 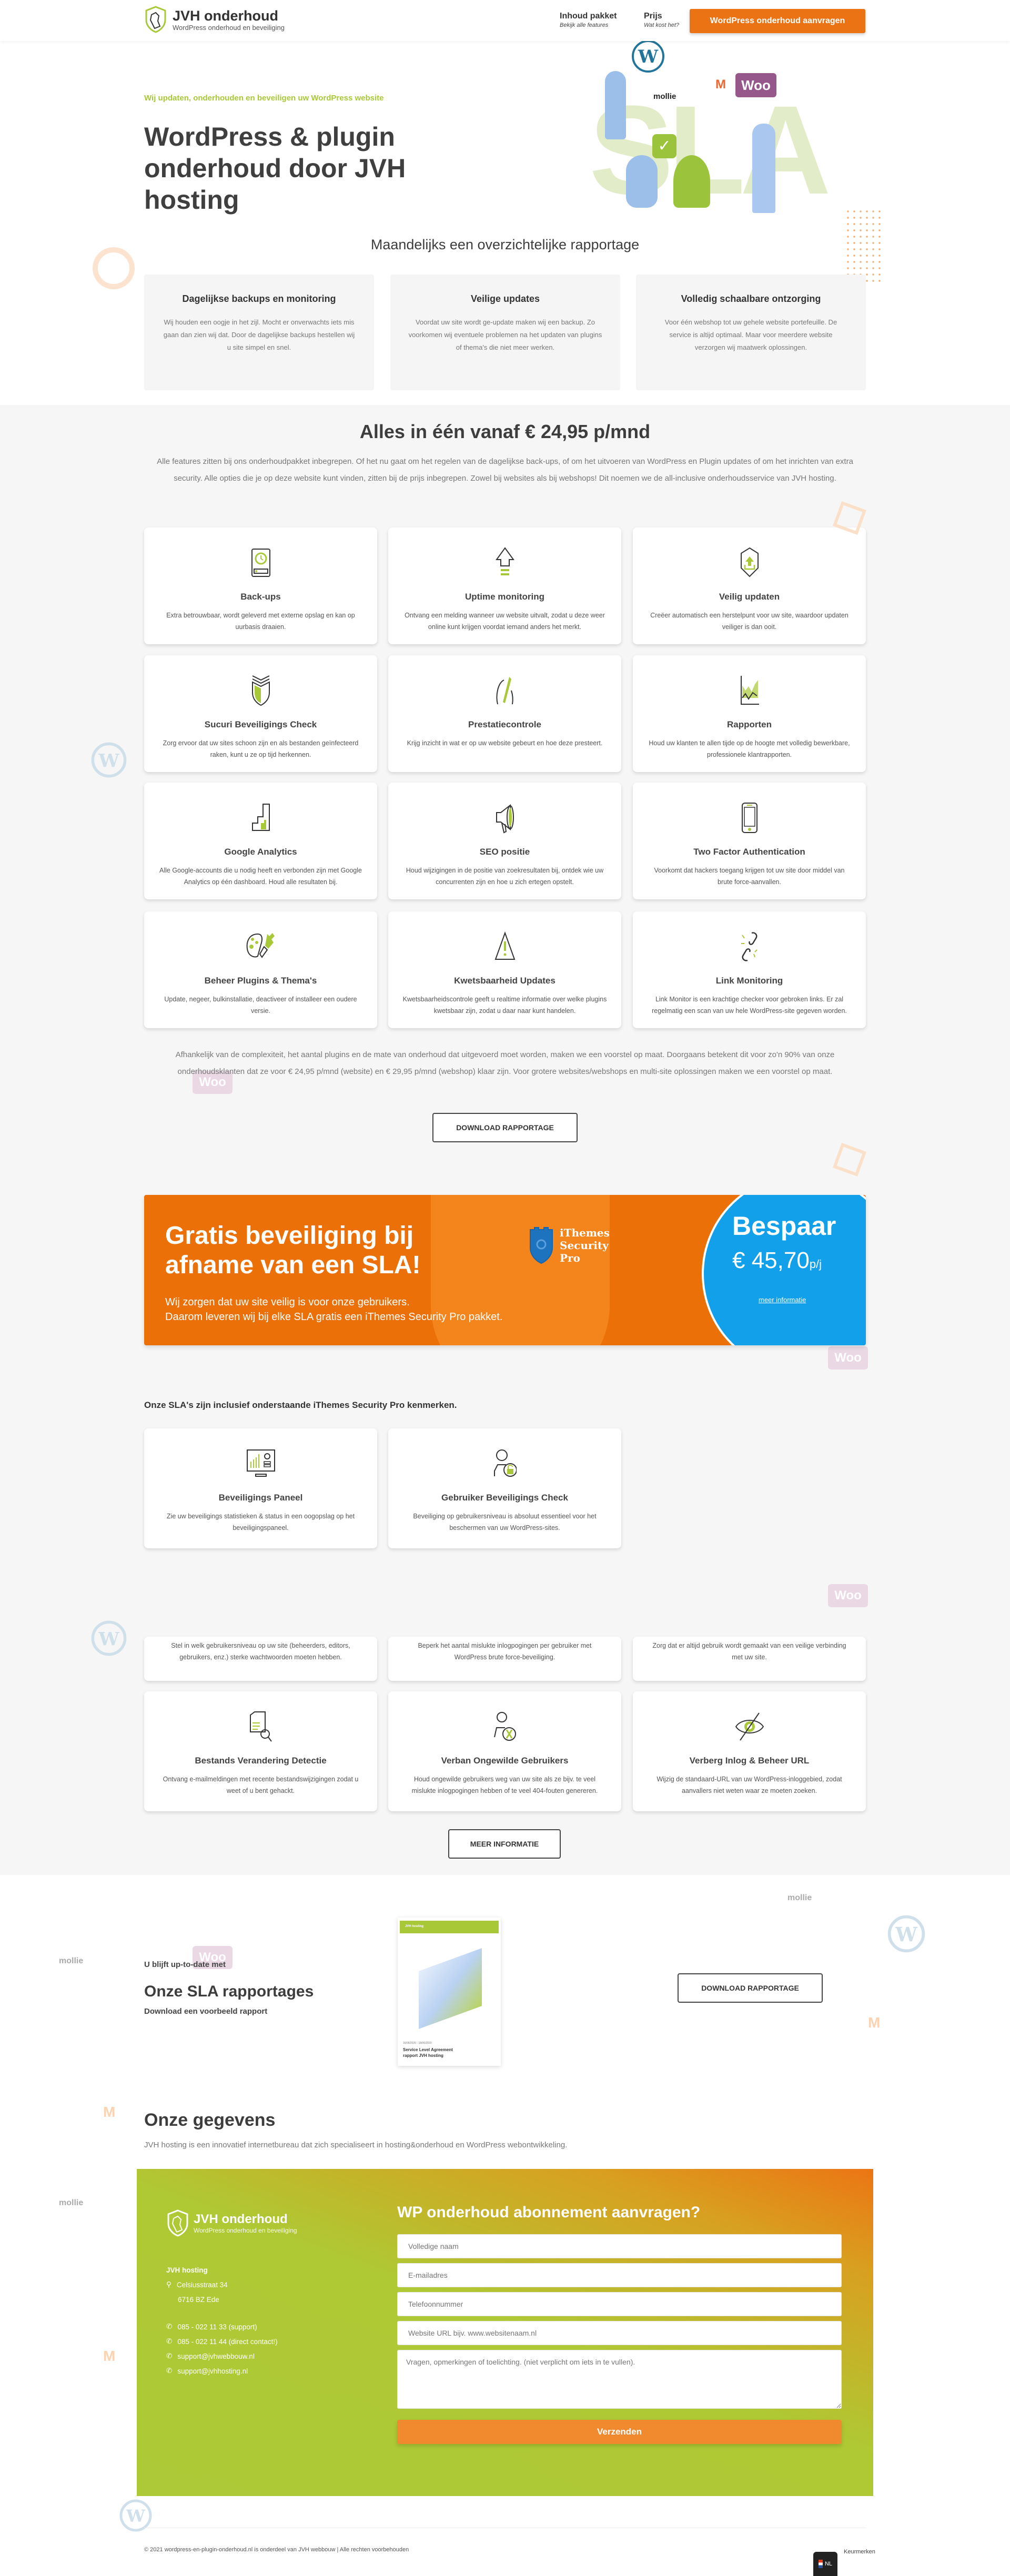 I want to click on location-pin-icon: ⚲, so click(x=168, y=2284).